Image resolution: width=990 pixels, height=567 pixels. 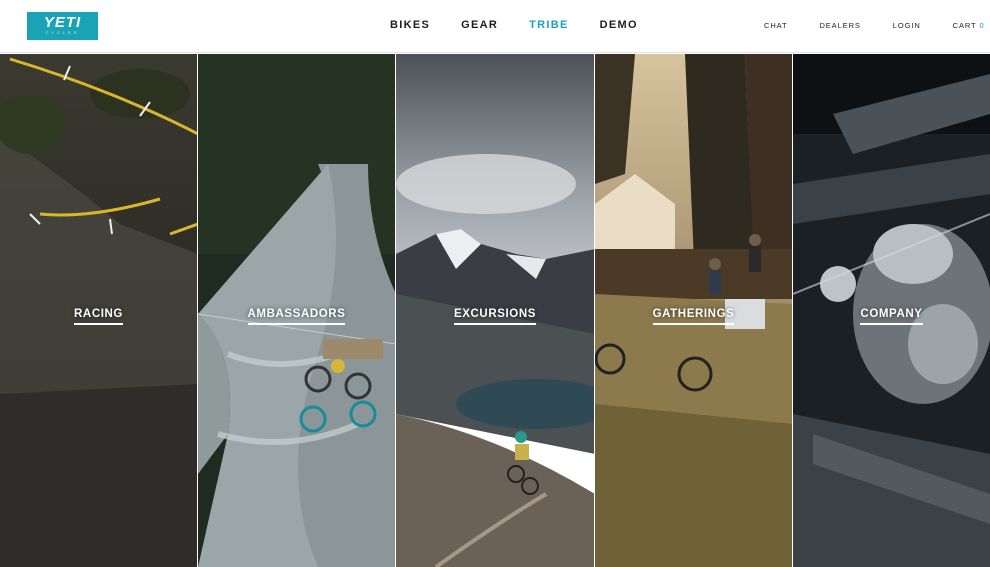 I want to click on nav-bikes: BIKES, so click(x=410, y=25).